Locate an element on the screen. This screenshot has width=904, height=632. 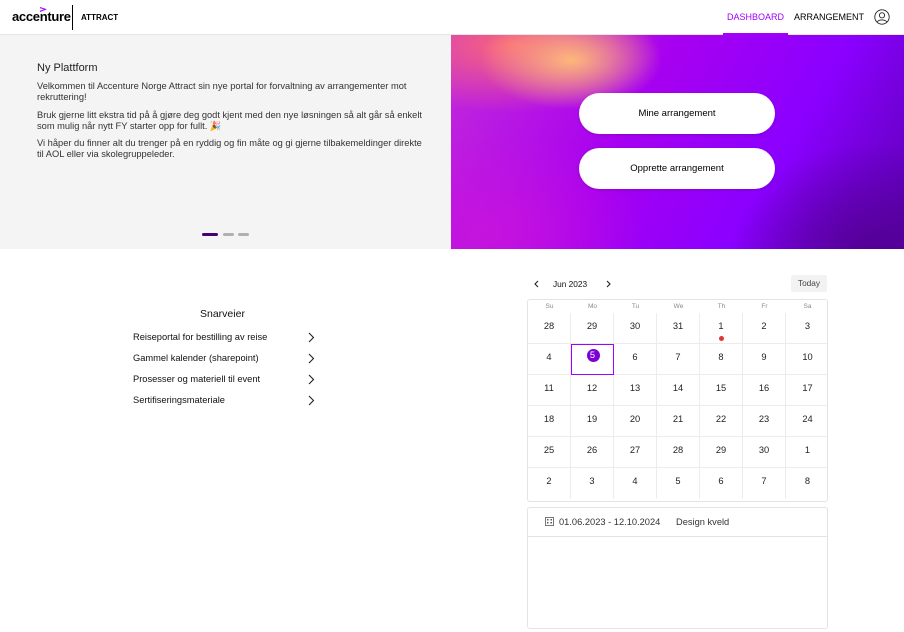
calendar-day: 12 is located at coordinates (592, 390).